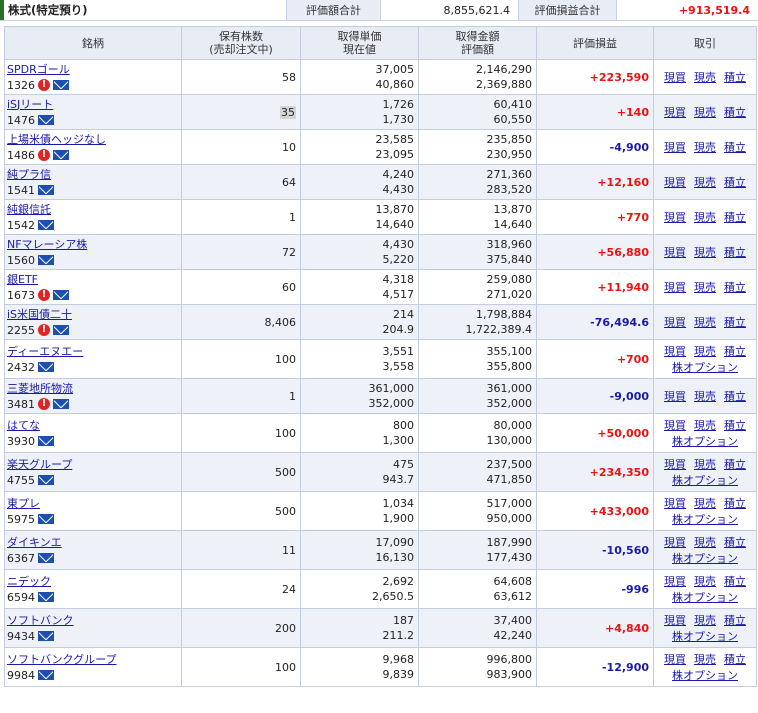  I want to click on stock-name-link: SPDRゴール, so click(38, 69).